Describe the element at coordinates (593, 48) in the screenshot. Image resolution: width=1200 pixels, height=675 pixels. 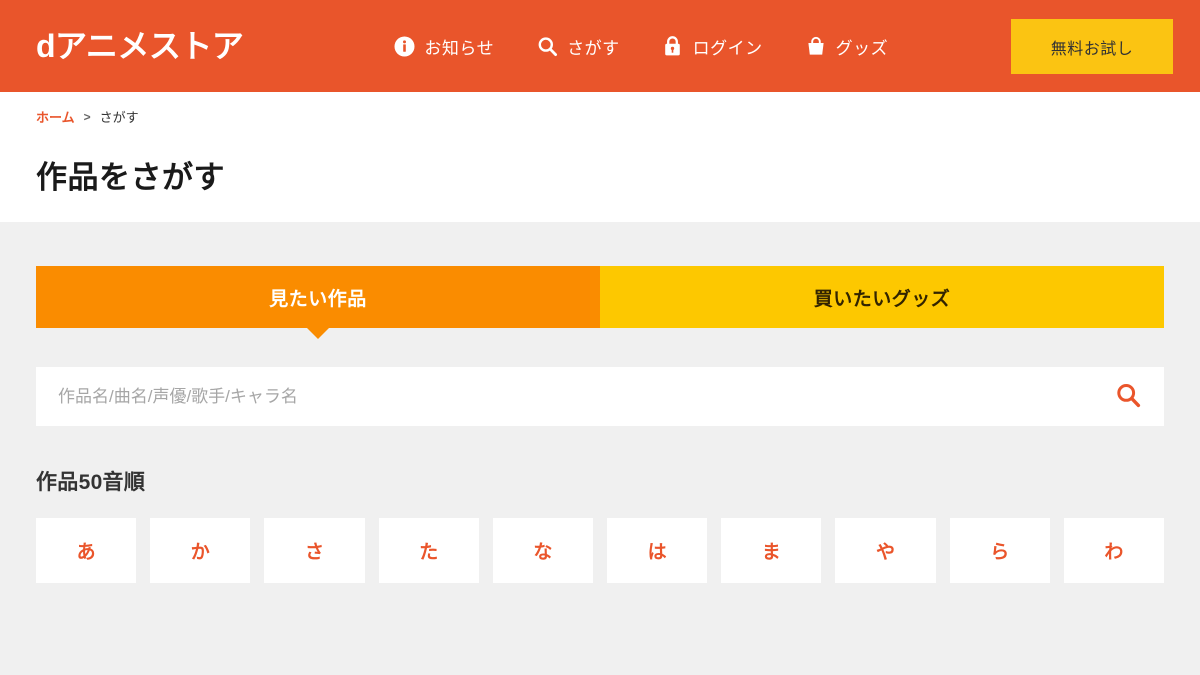
I see `nav-item-sagasu-label: さがす` at that location.